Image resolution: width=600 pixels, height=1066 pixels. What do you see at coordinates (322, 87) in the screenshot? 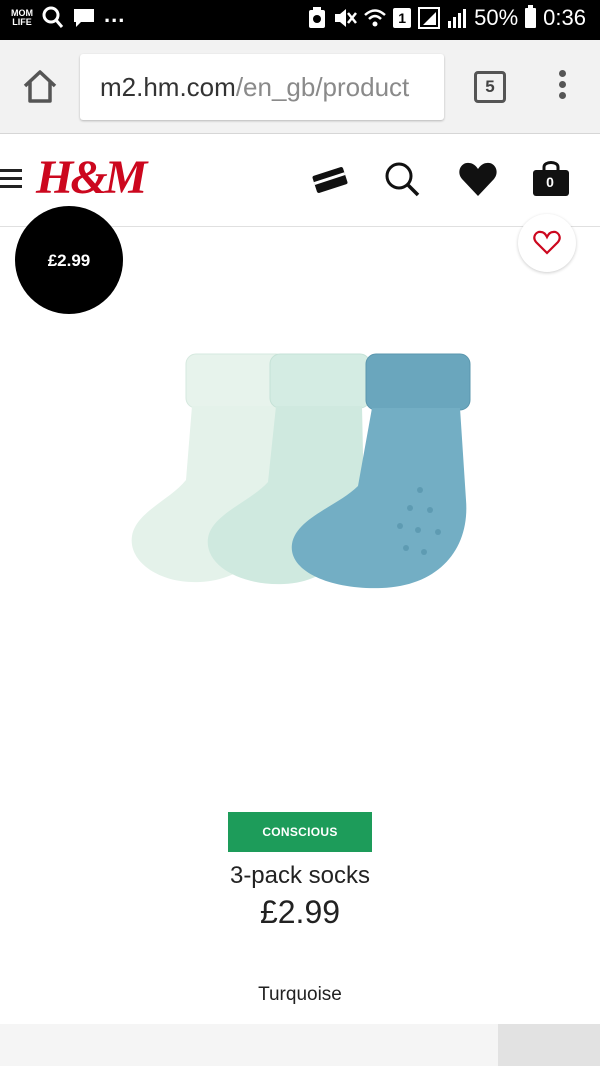
I see `url-path: /en_gb/product` at bounding box center [322, 87].